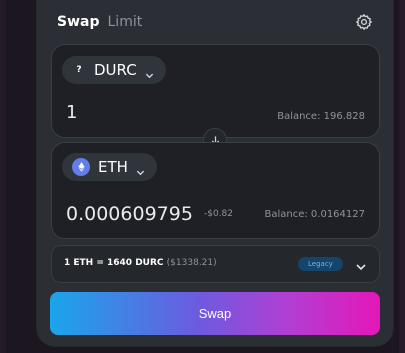 This screenshot has width=405, height=353. Describe the element at coordinates (125, 22) in the screenshot. I see `tab-limit: Limit` at that location.